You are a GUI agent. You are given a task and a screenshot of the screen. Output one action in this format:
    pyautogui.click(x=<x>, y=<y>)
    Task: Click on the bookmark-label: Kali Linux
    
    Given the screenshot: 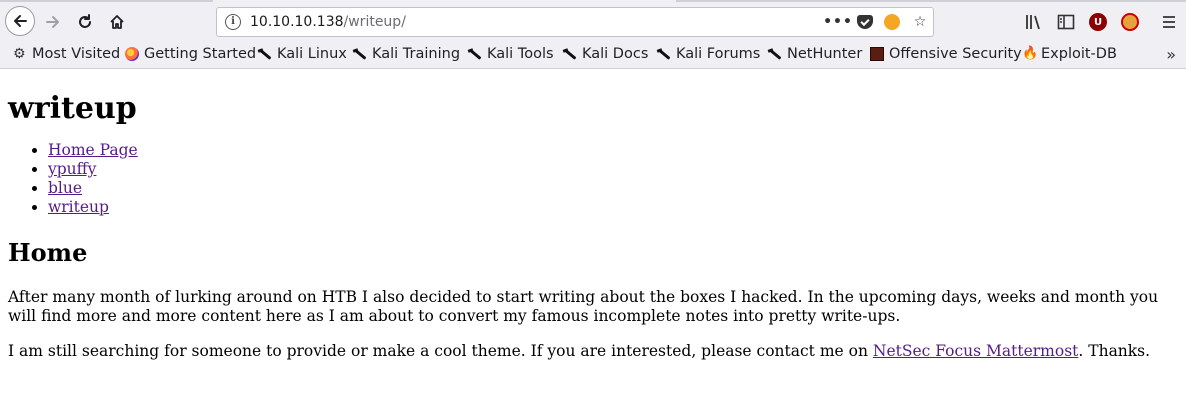 What is the action you would take?
    pyautogui.click(x=312, y=54)
    